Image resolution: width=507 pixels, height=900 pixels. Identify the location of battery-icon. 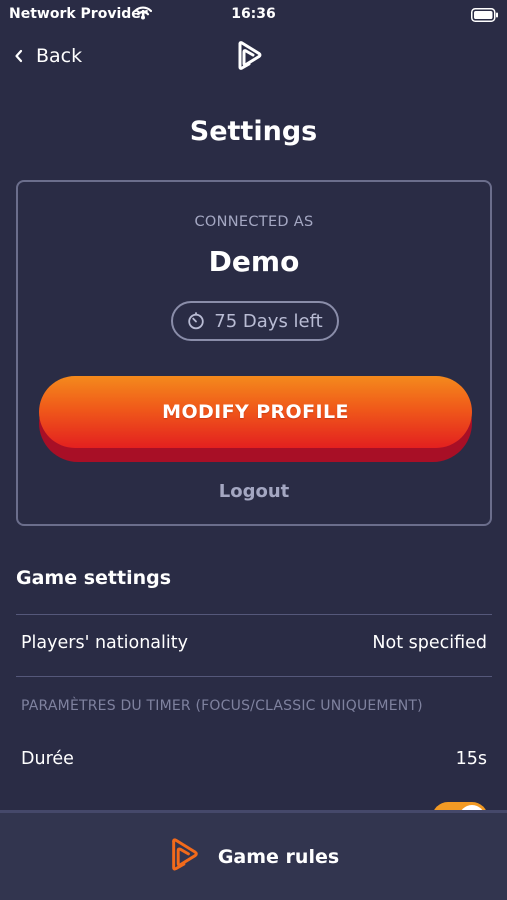
(485, 16).